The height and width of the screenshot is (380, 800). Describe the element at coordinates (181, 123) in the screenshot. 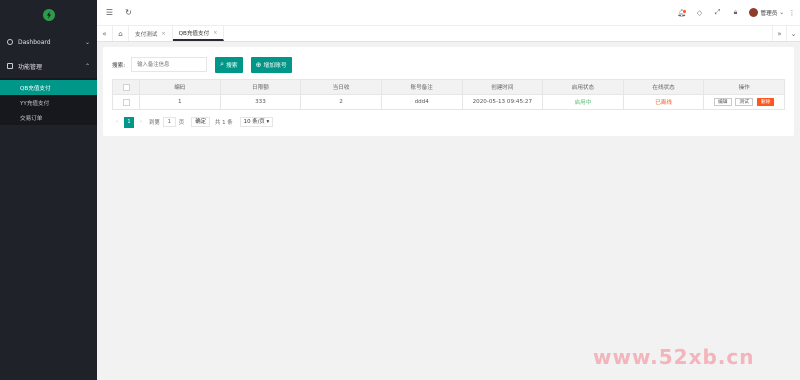

I see `page-unit-label: 页` at that location.